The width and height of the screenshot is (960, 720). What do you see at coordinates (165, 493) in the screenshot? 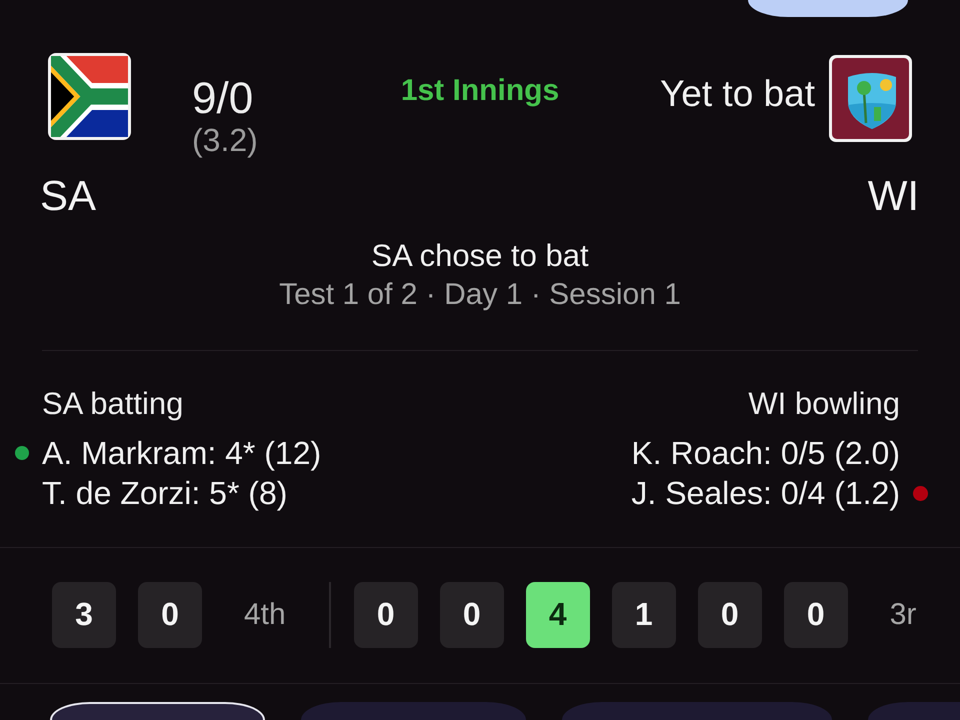
I see `batter-line: T. de Zorzi: 5* (8)` at bounding box center [165, 493].